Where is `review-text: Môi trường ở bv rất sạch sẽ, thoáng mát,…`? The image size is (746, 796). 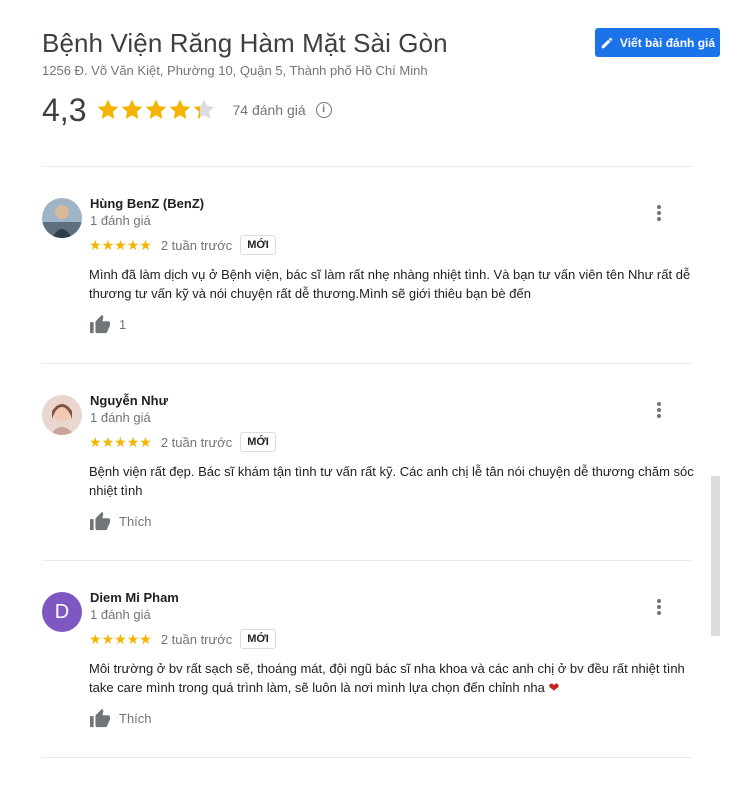
review-text: Môi trường ở bv rất sạch sẽ, thoáng mát,… is located at coordinates (394, 678).